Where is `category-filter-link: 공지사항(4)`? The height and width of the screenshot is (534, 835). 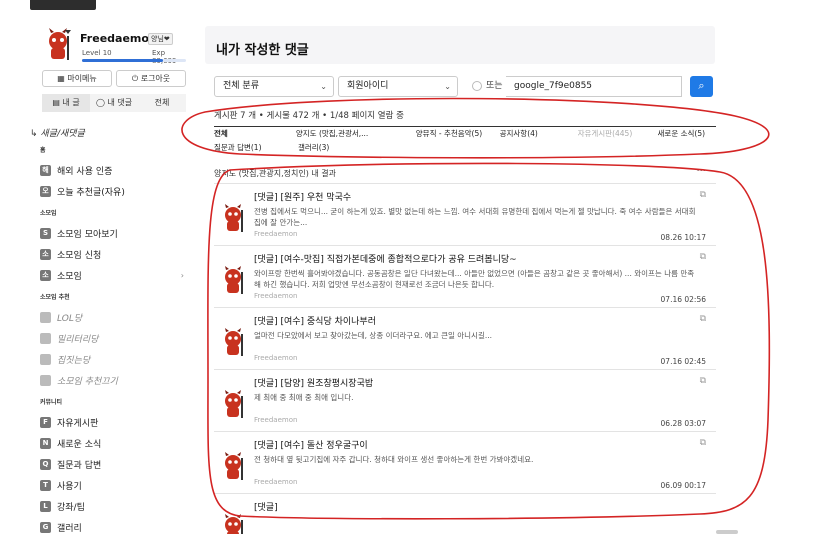 category-filter-link: 공지사항(4) is located at coordinates (539, 134).